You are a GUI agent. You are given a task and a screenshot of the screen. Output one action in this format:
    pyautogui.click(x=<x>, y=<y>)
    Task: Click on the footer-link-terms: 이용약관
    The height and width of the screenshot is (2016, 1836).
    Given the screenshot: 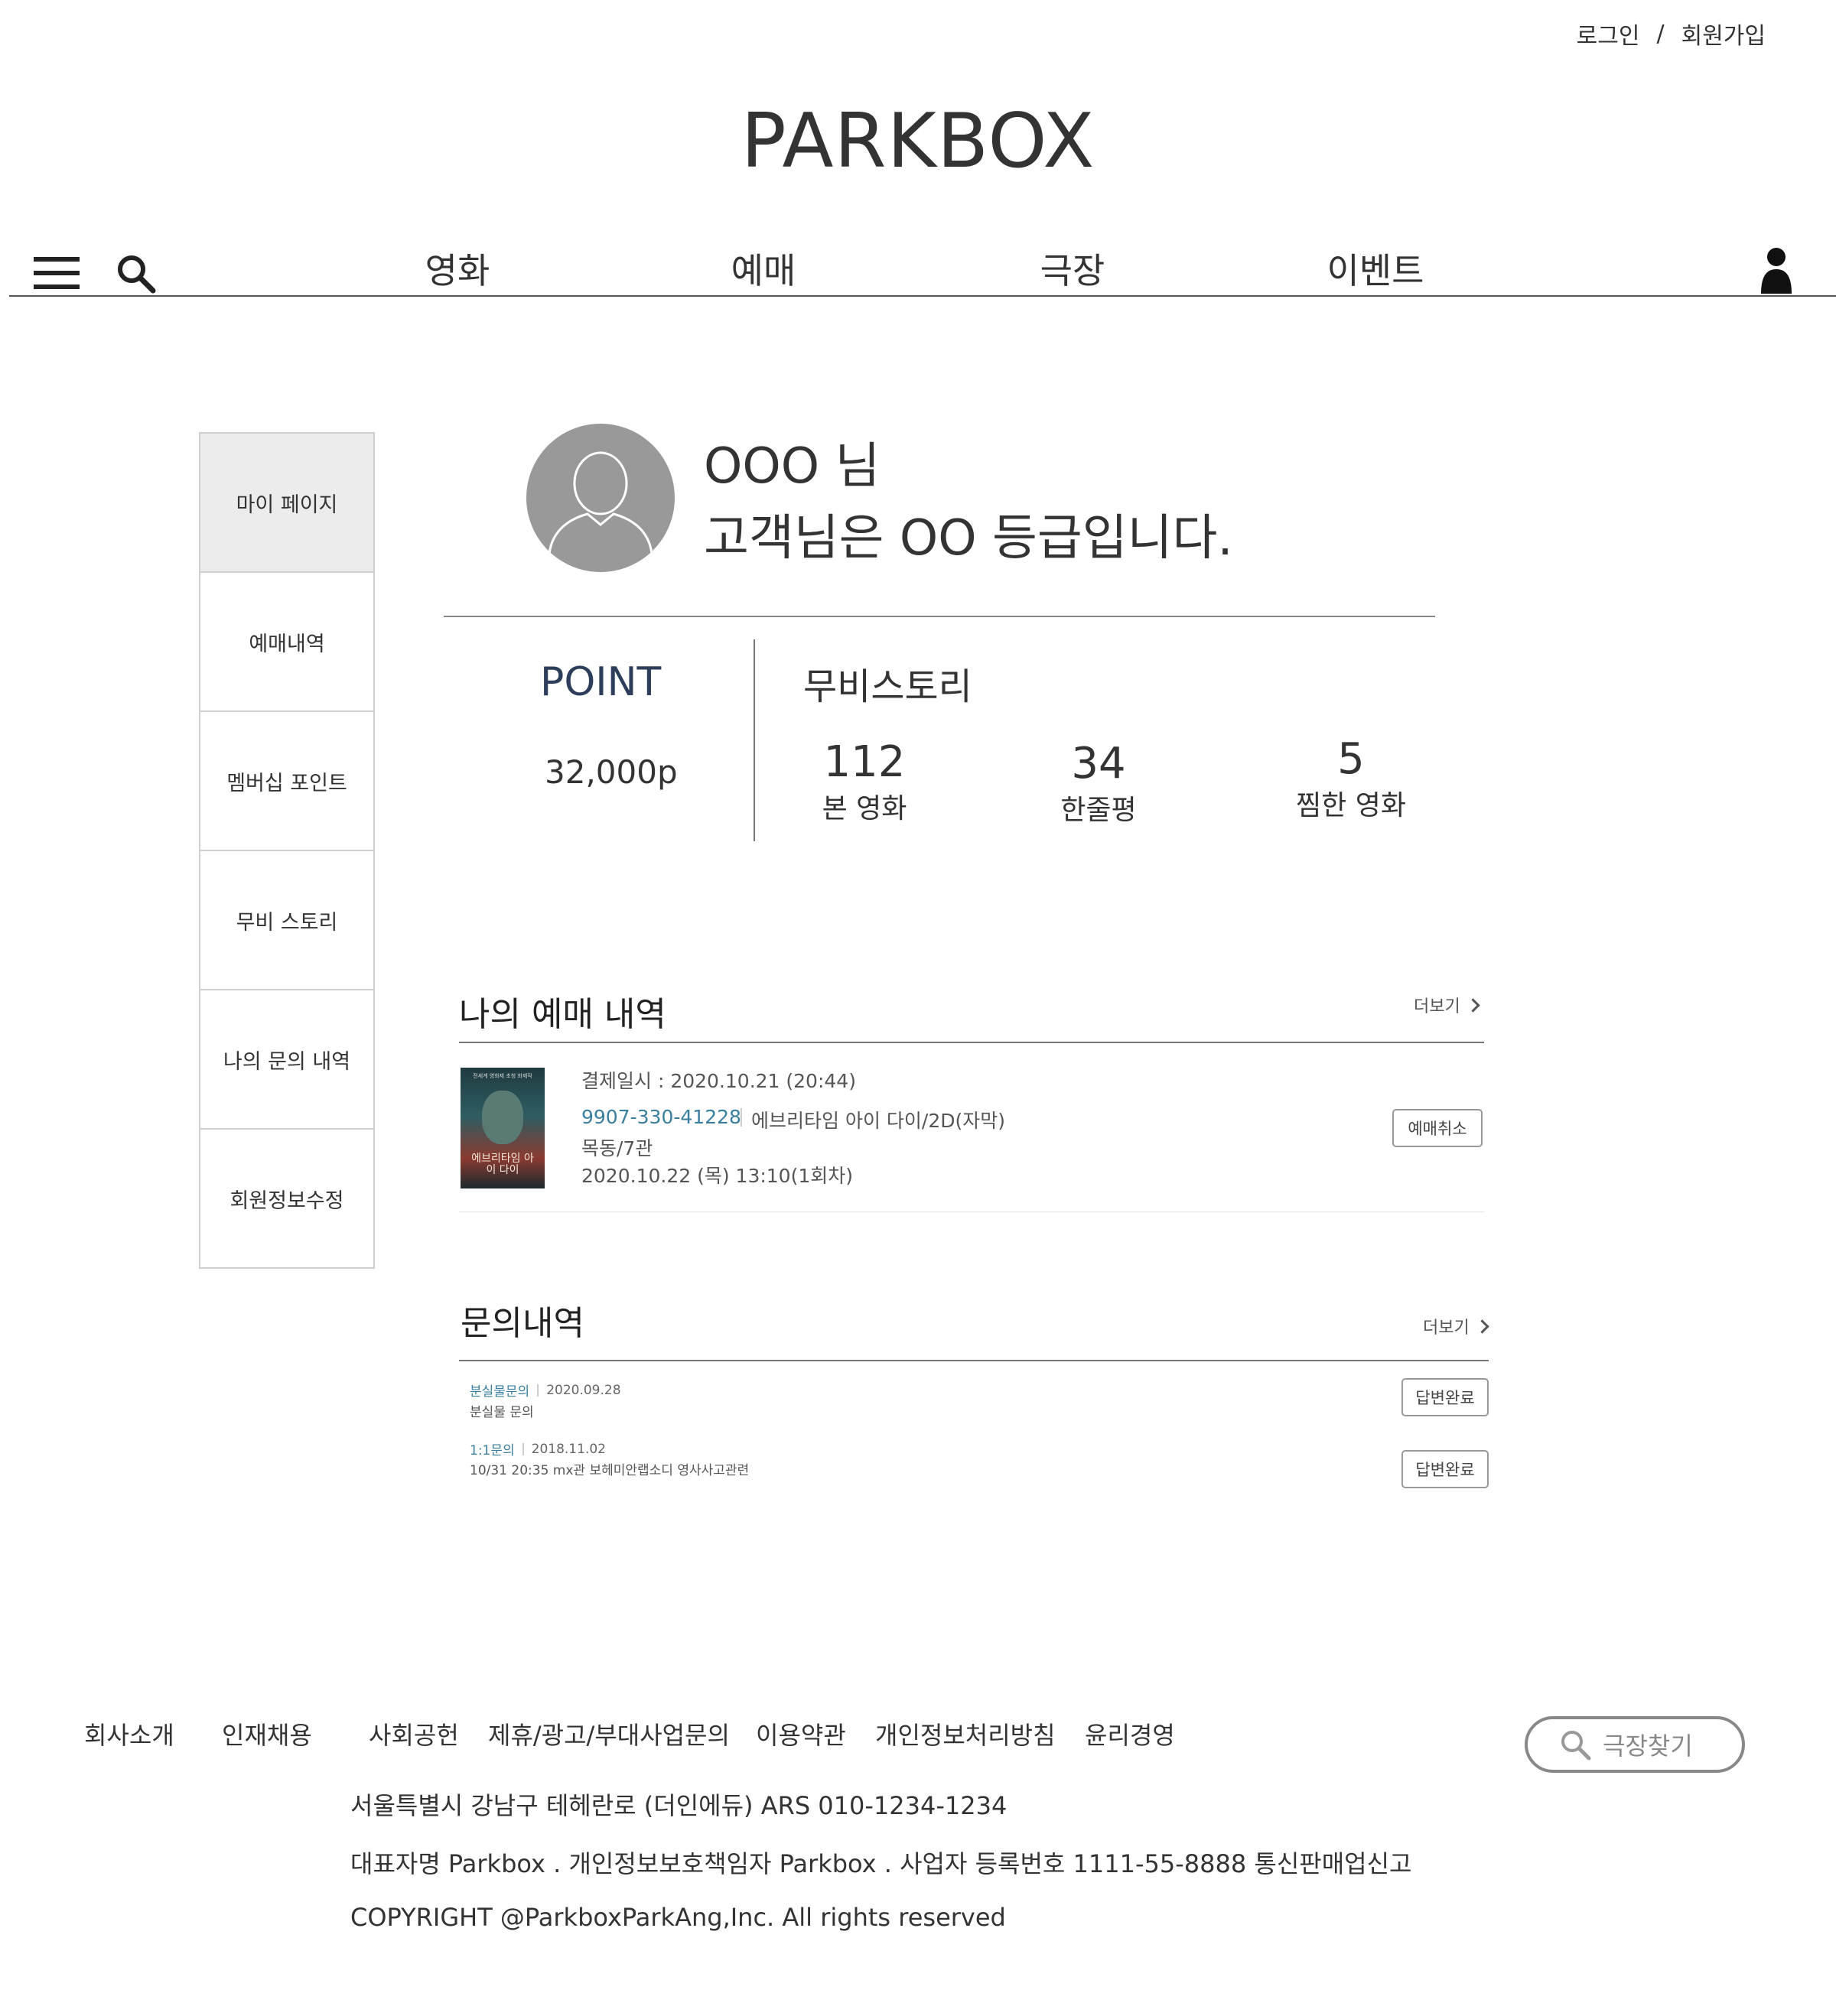 What is the action you would take?
    pyautogui.click(x=801, y=1734)
    